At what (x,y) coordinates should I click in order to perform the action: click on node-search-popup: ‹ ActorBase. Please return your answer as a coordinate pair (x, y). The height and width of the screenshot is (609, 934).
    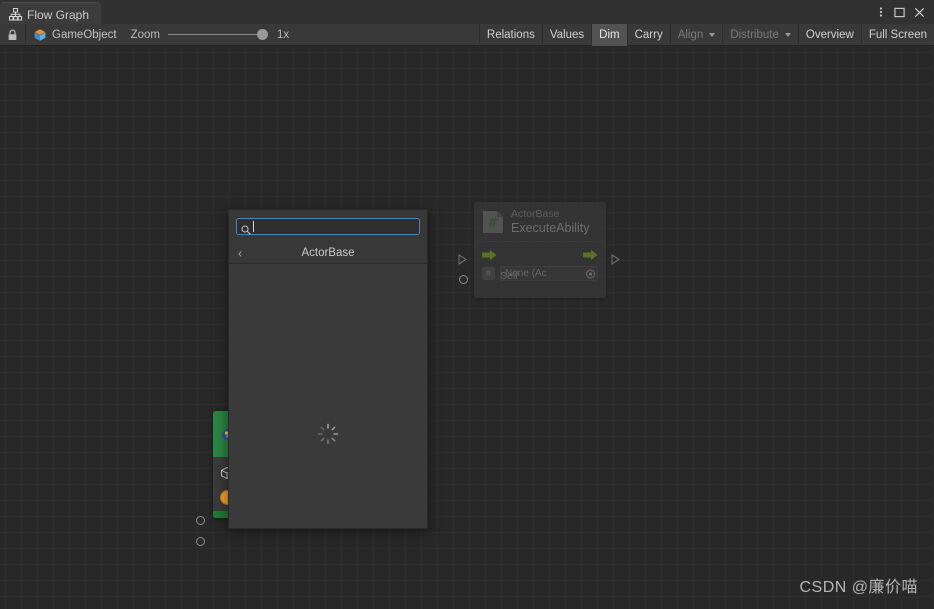
    Looking at the image, I should click on (328, 369).